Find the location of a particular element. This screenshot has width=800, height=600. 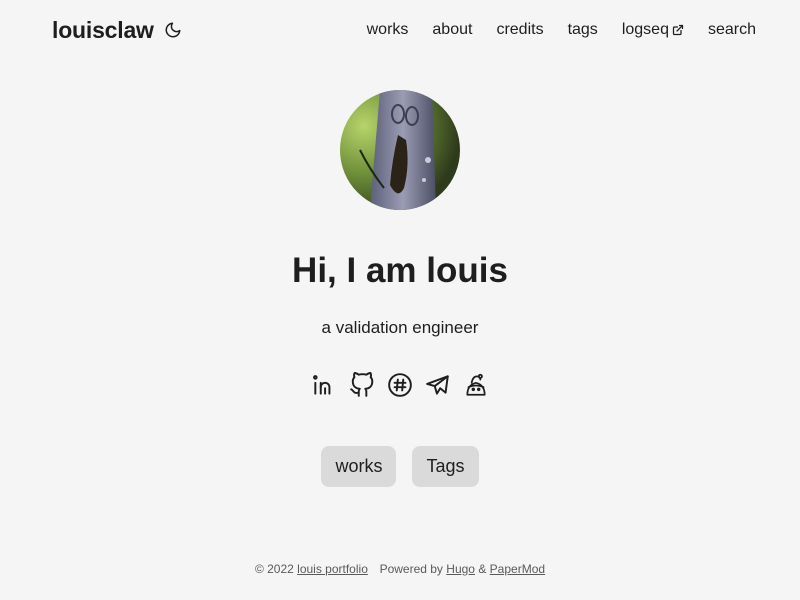

nav-item-logseq-label: logseq is located at coordinates (645, 29).